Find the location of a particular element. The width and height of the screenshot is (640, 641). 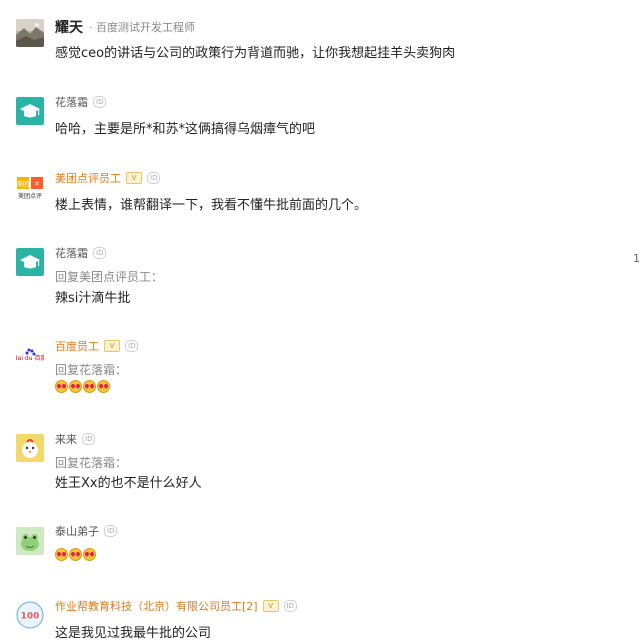

commenter-name: 耀天 is located at coordinates (69, 27).